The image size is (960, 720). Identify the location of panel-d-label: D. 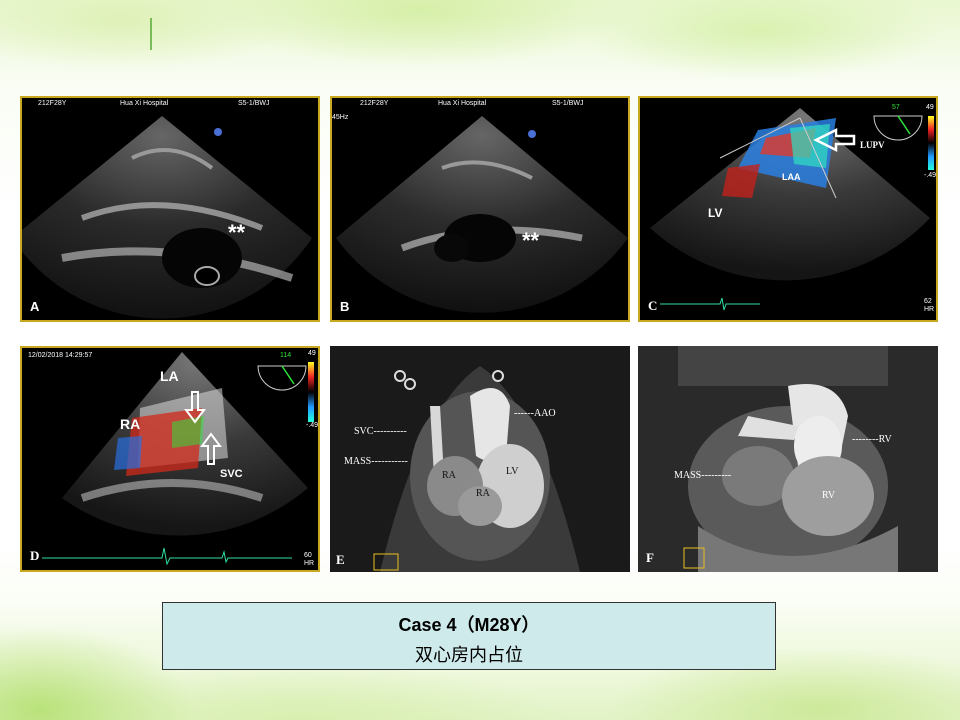
(35, 555).